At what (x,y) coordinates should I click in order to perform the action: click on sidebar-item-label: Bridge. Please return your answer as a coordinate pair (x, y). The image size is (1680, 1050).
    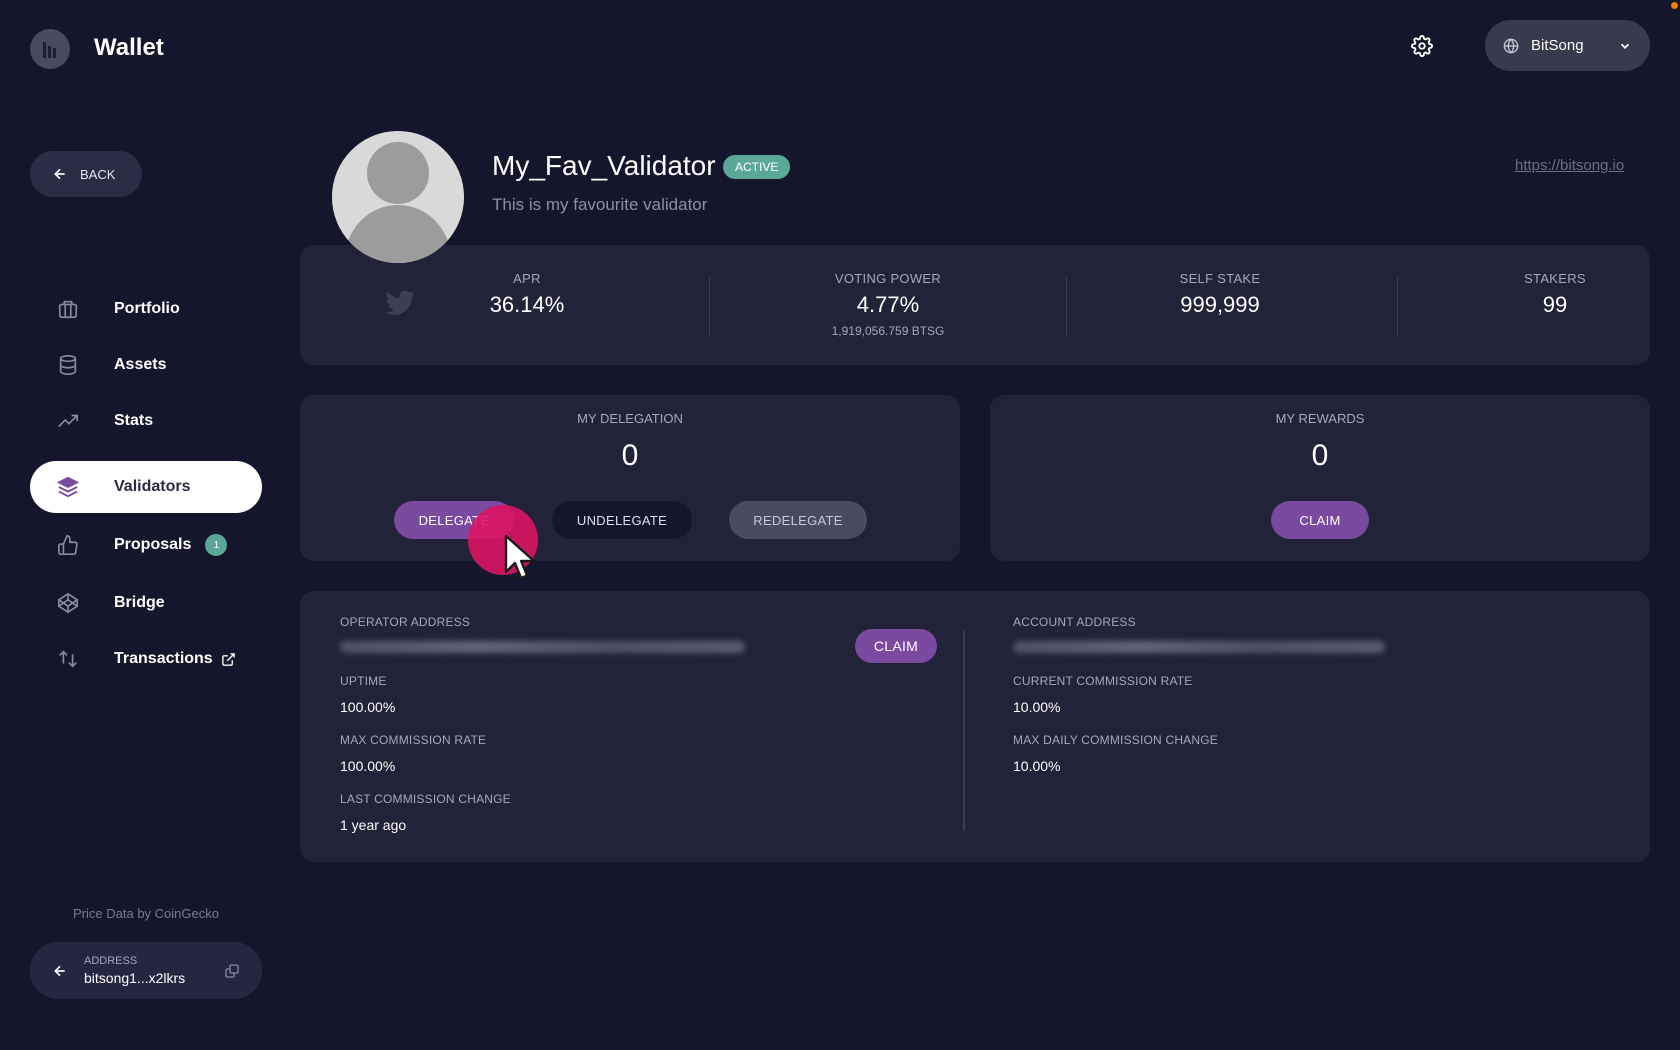
    Looking at the image, I should click on (139, 602).